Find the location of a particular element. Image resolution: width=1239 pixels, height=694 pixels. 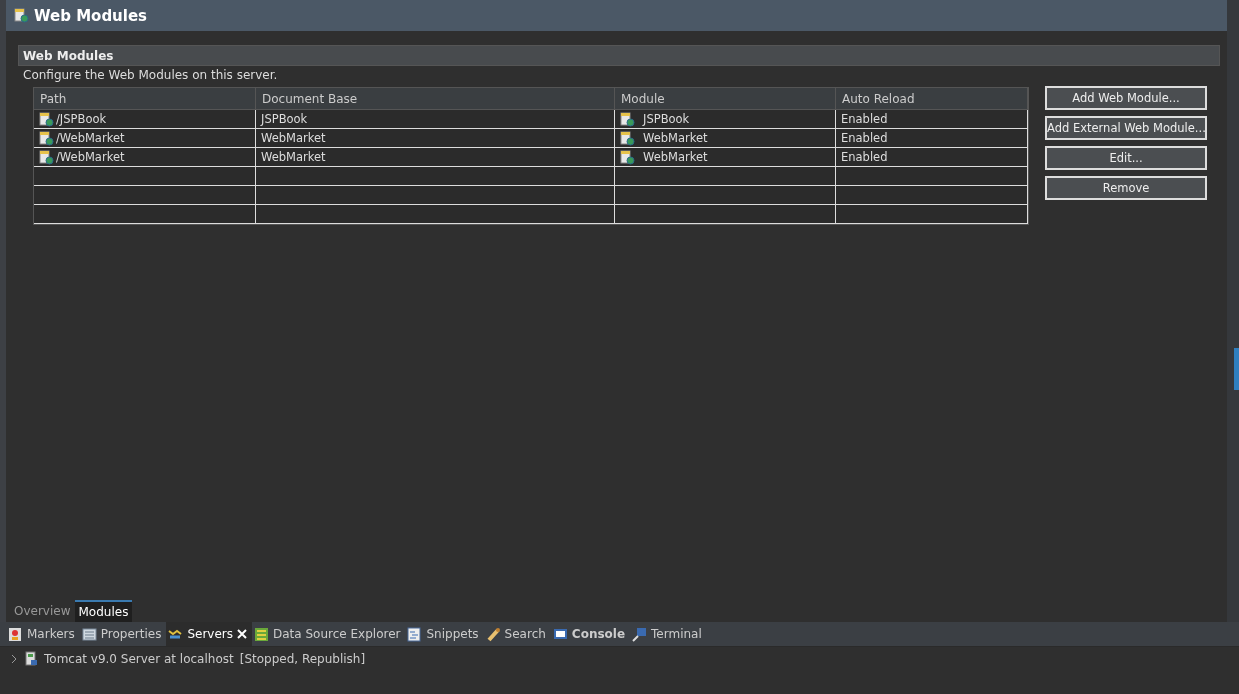

view-tab: Search is located at coordinates (517, 634).